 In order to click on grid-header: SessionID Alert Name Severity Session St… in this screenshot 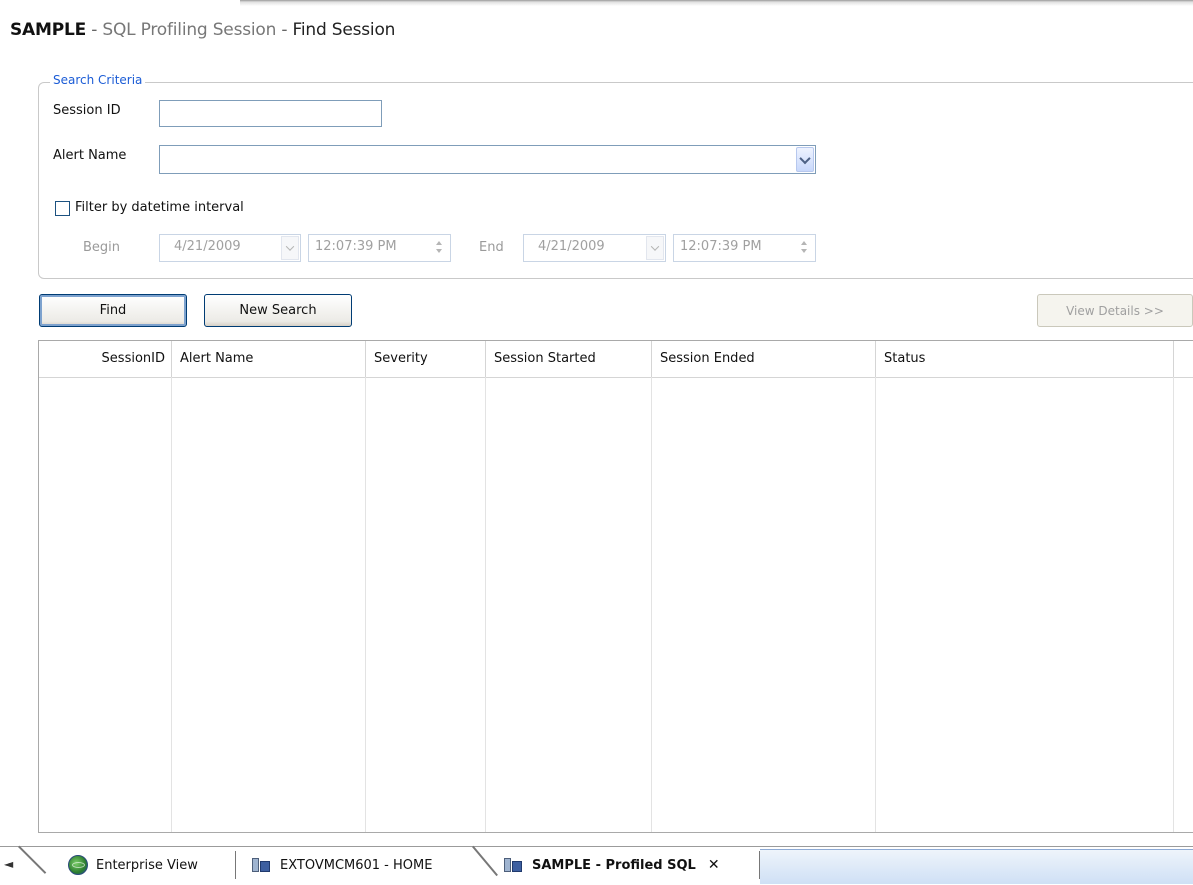, I will do `click(616, 359)`.